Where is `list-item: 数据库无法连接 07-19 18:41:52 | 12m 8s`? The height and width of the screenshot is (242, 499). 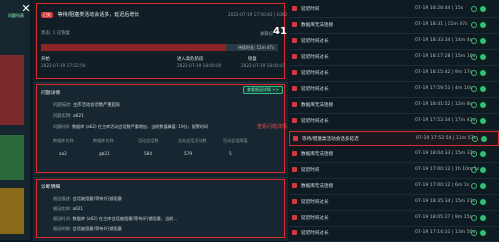
list-item: 数据库无法连接 07-19 18:41:52 | 12m 8s is located at coordinates (394, 106).